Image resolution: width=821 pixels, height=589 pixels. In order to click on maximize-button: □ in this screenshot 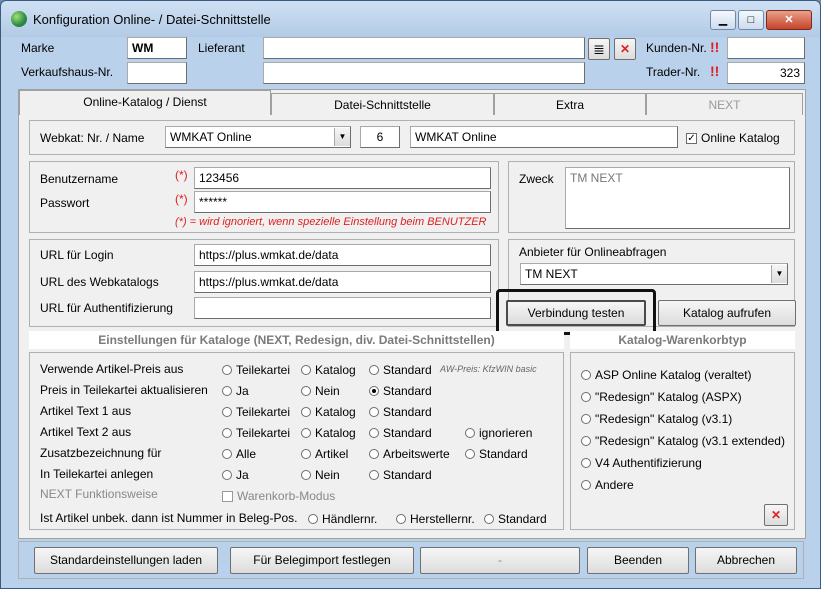, I will do `click(751, 20)`.